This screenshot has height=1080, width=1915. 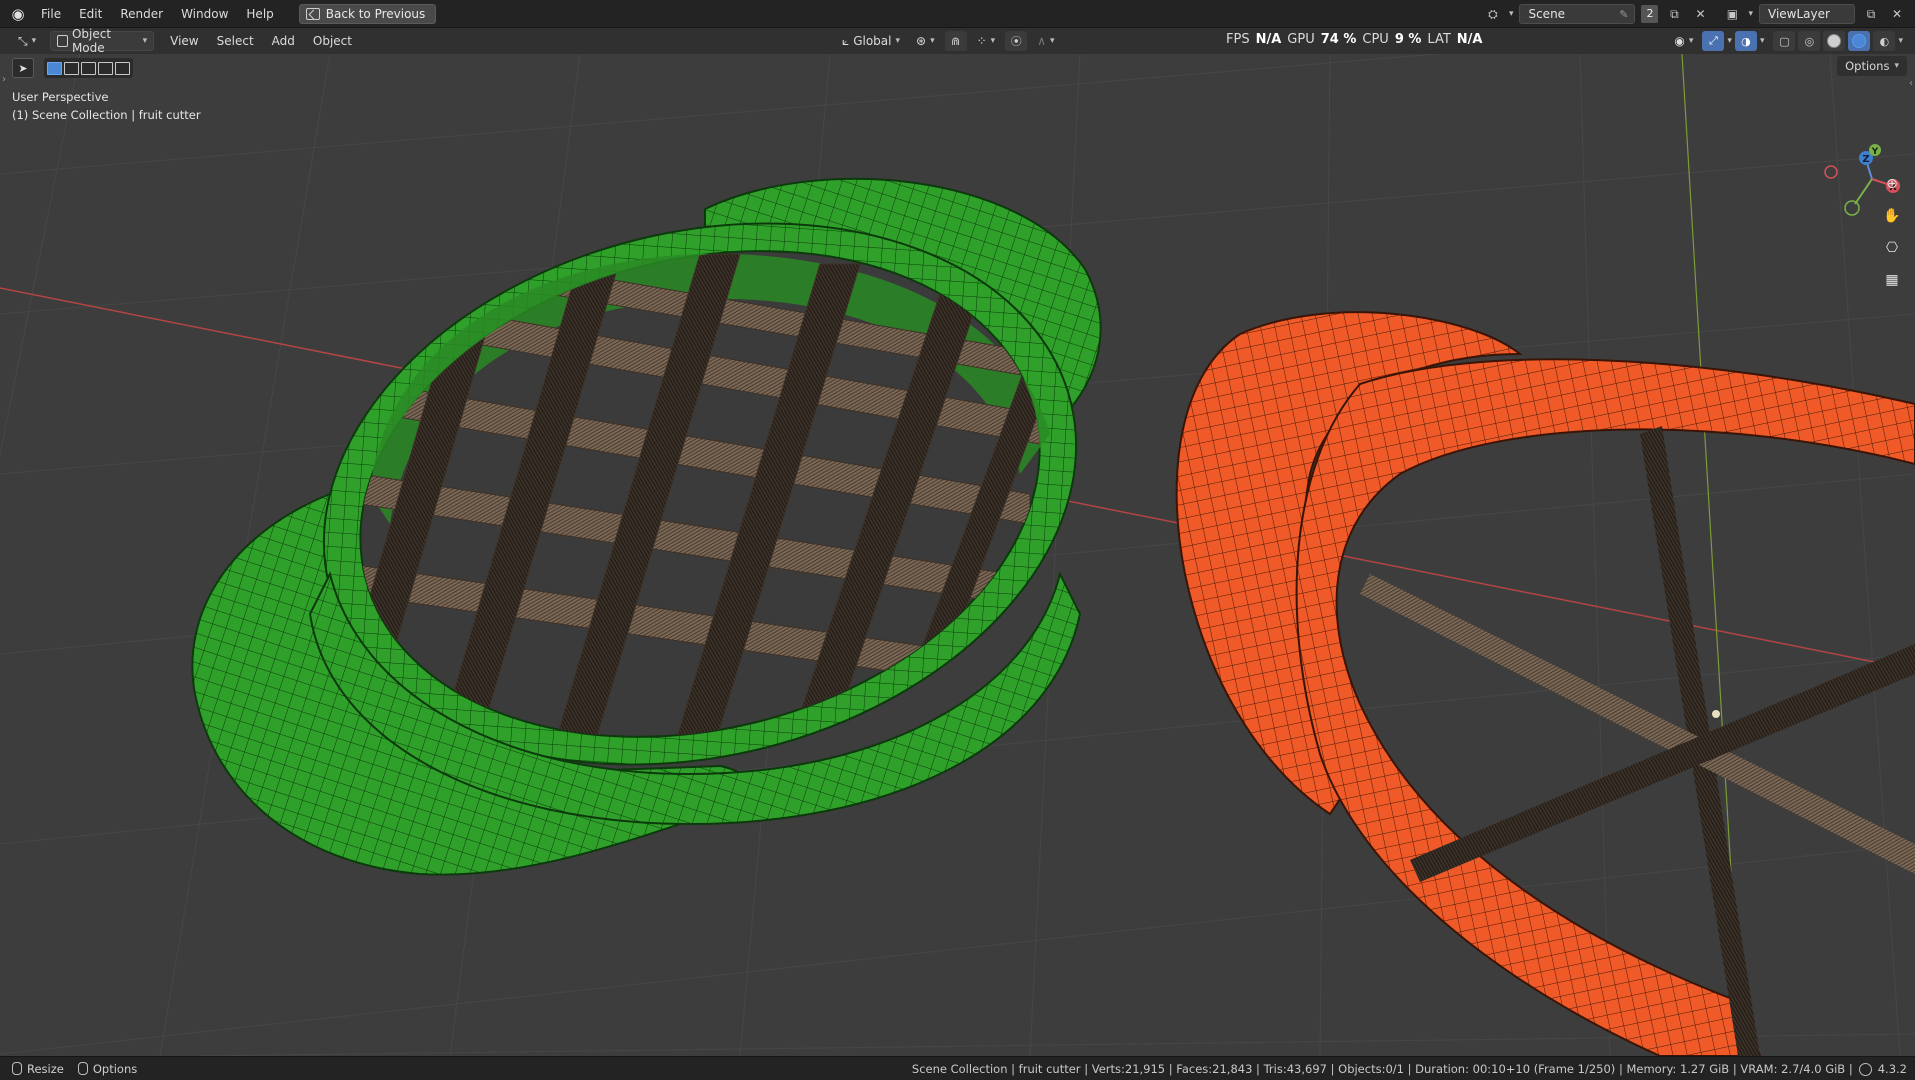 What do you see at coordinates (367, 13) in the screenshot?
I see `back-to-previous-button: Back to Previous` at bounding box center [367, 13].